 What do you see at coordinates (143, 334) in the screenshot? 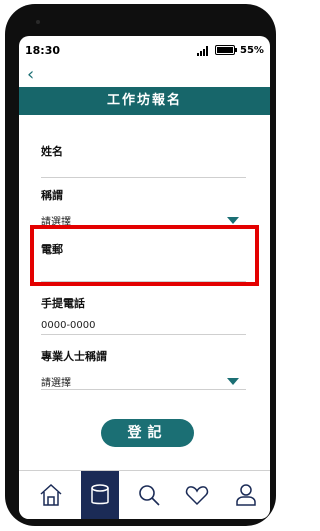
I see `mobile-underline` at bounding box center [143, 334].